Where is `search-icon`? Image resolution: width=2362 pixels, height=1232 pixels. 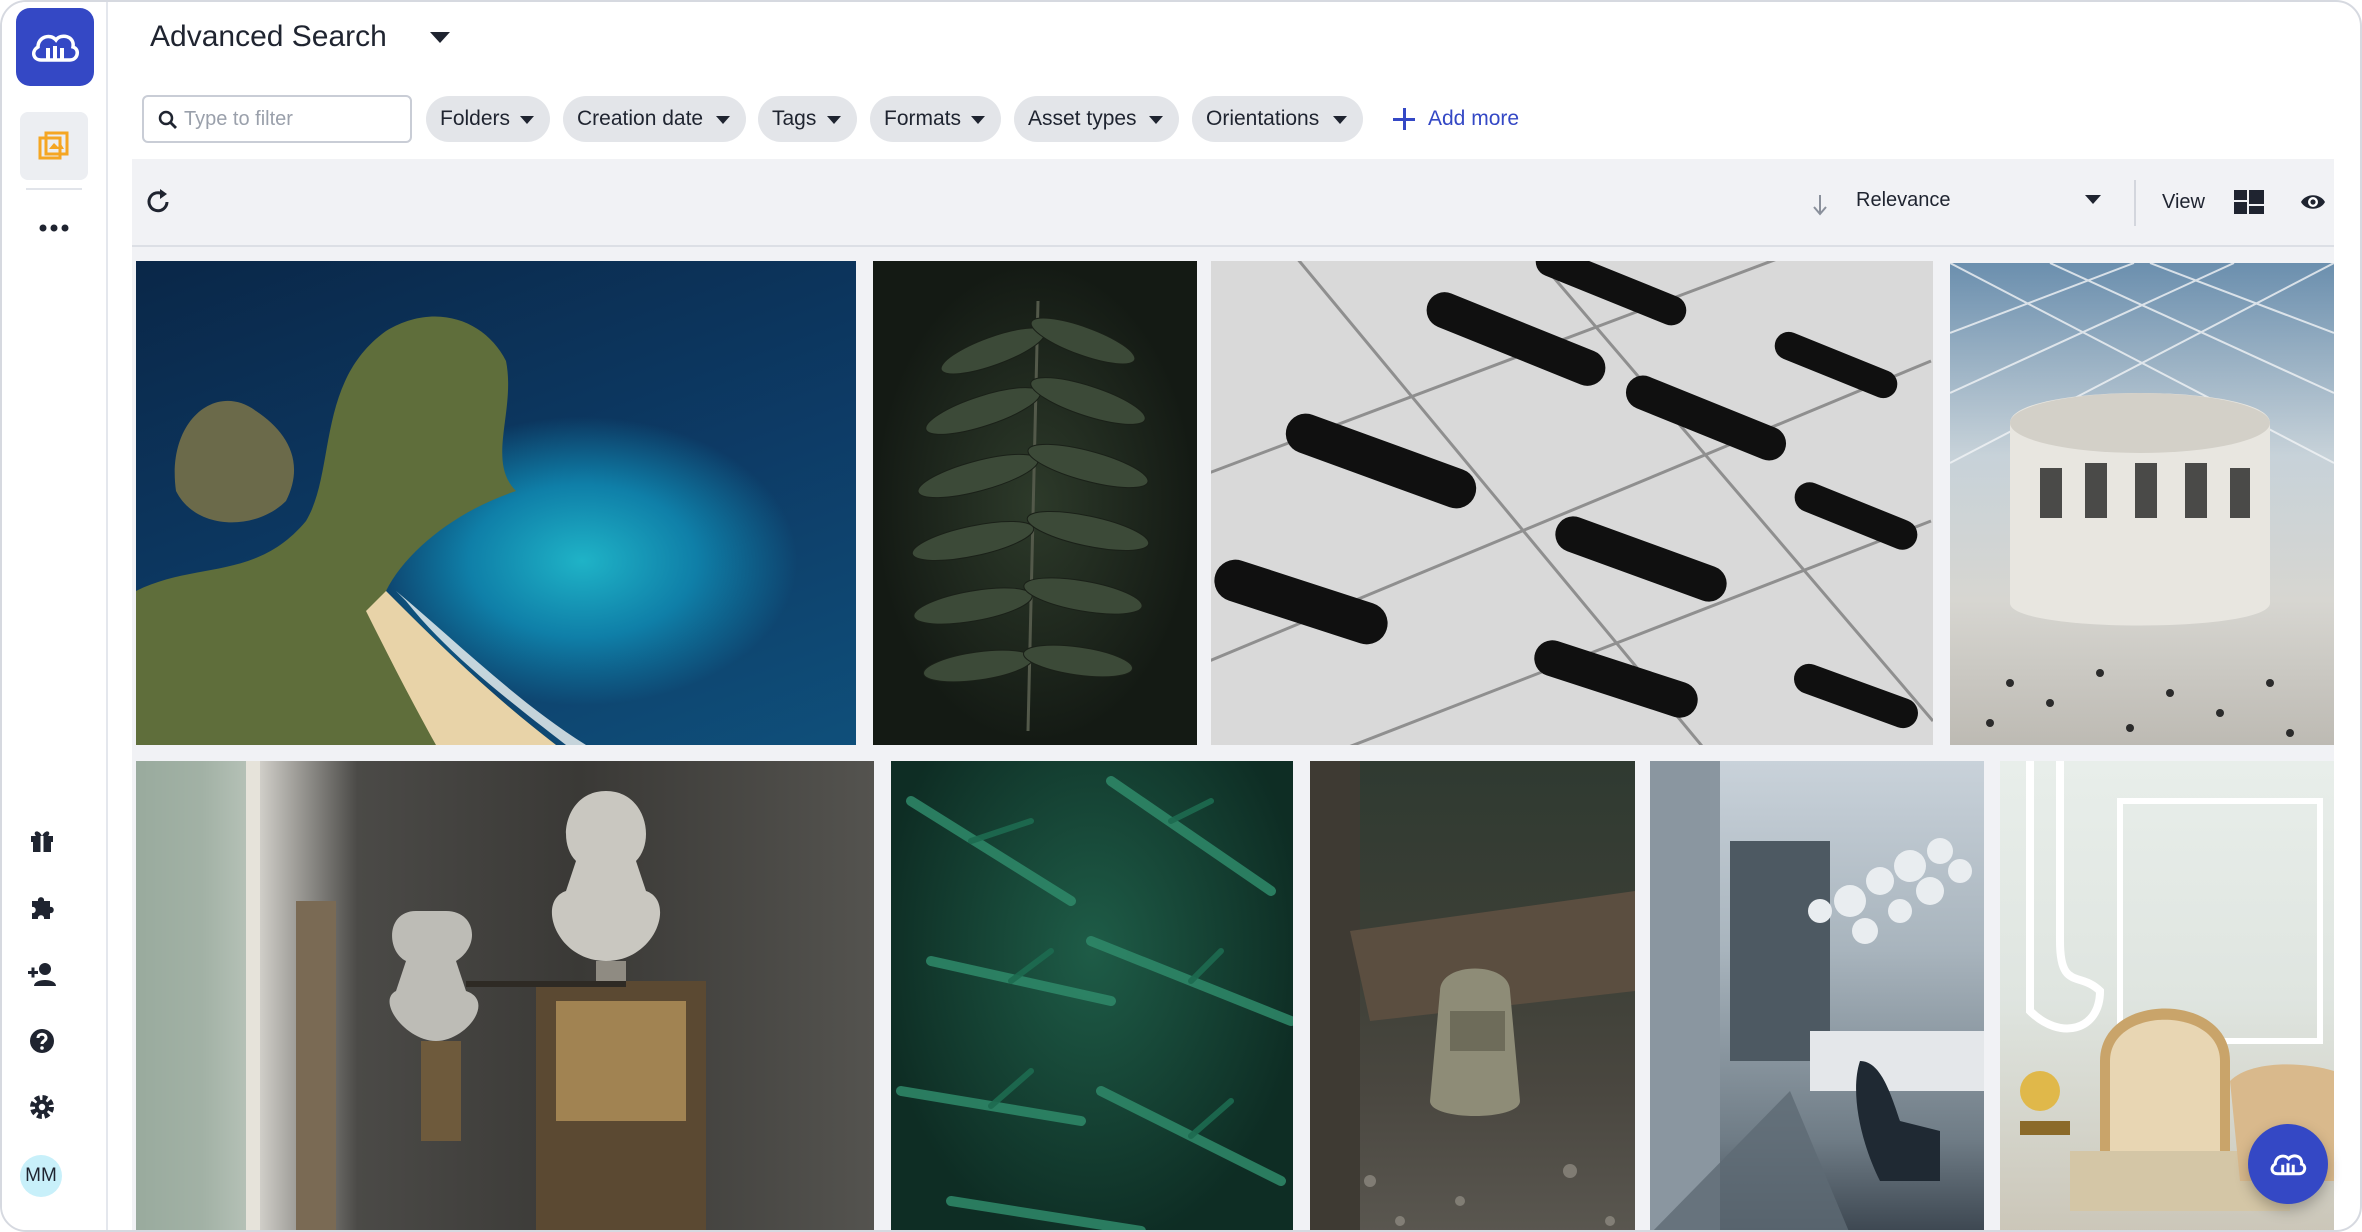 search-icon is located at coordinates (167, 119).